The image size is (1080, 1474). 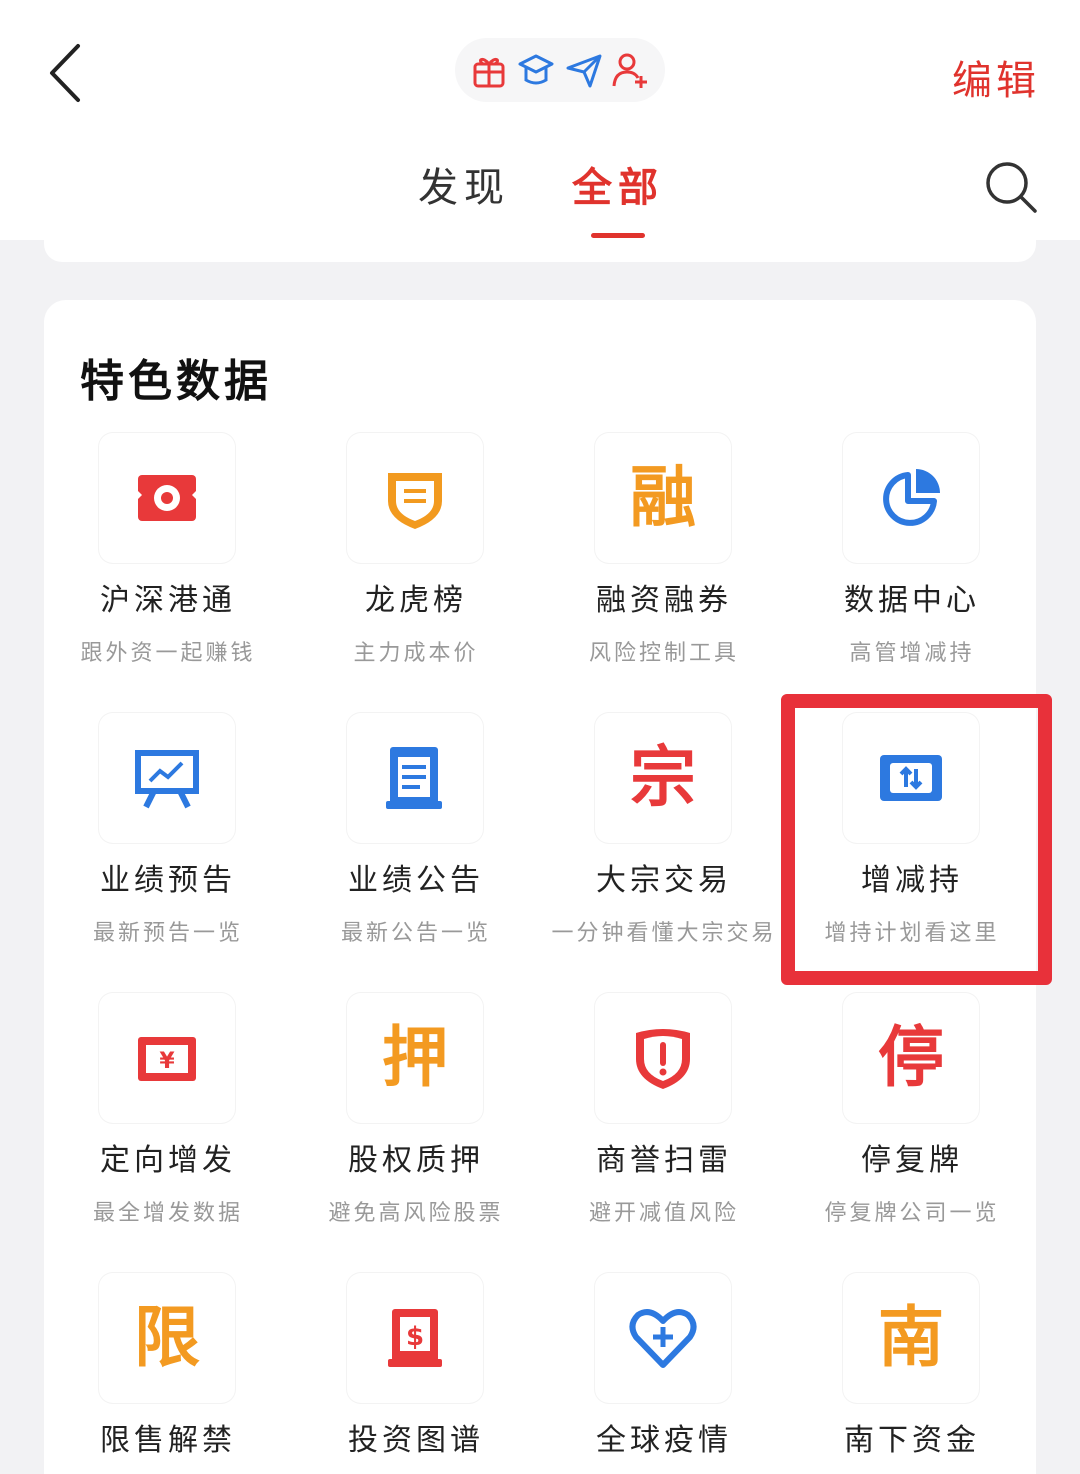 What do you see at coordinates (416, 1213) in the screenshot?
I see `item-desc: 避免高风险股票` at bounding box center [416, 1213].